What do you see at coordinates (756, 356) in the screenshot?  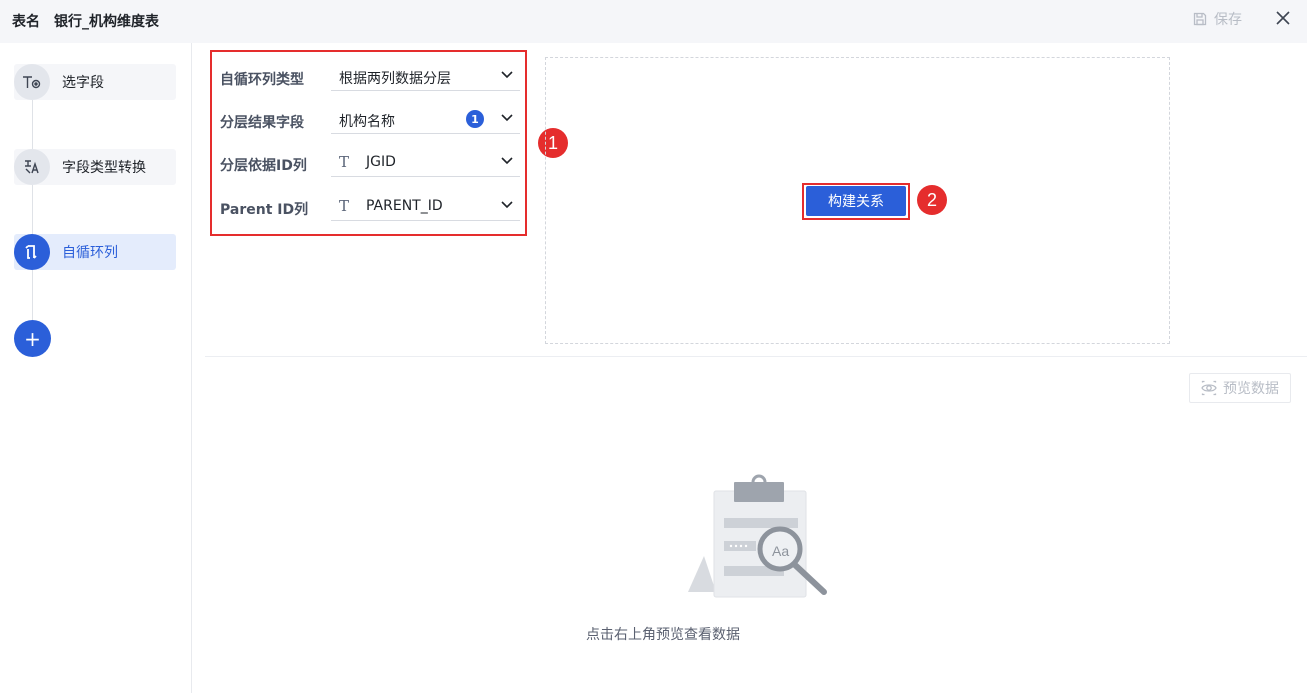 I see `section-divider` at bounding box center [756, 356].